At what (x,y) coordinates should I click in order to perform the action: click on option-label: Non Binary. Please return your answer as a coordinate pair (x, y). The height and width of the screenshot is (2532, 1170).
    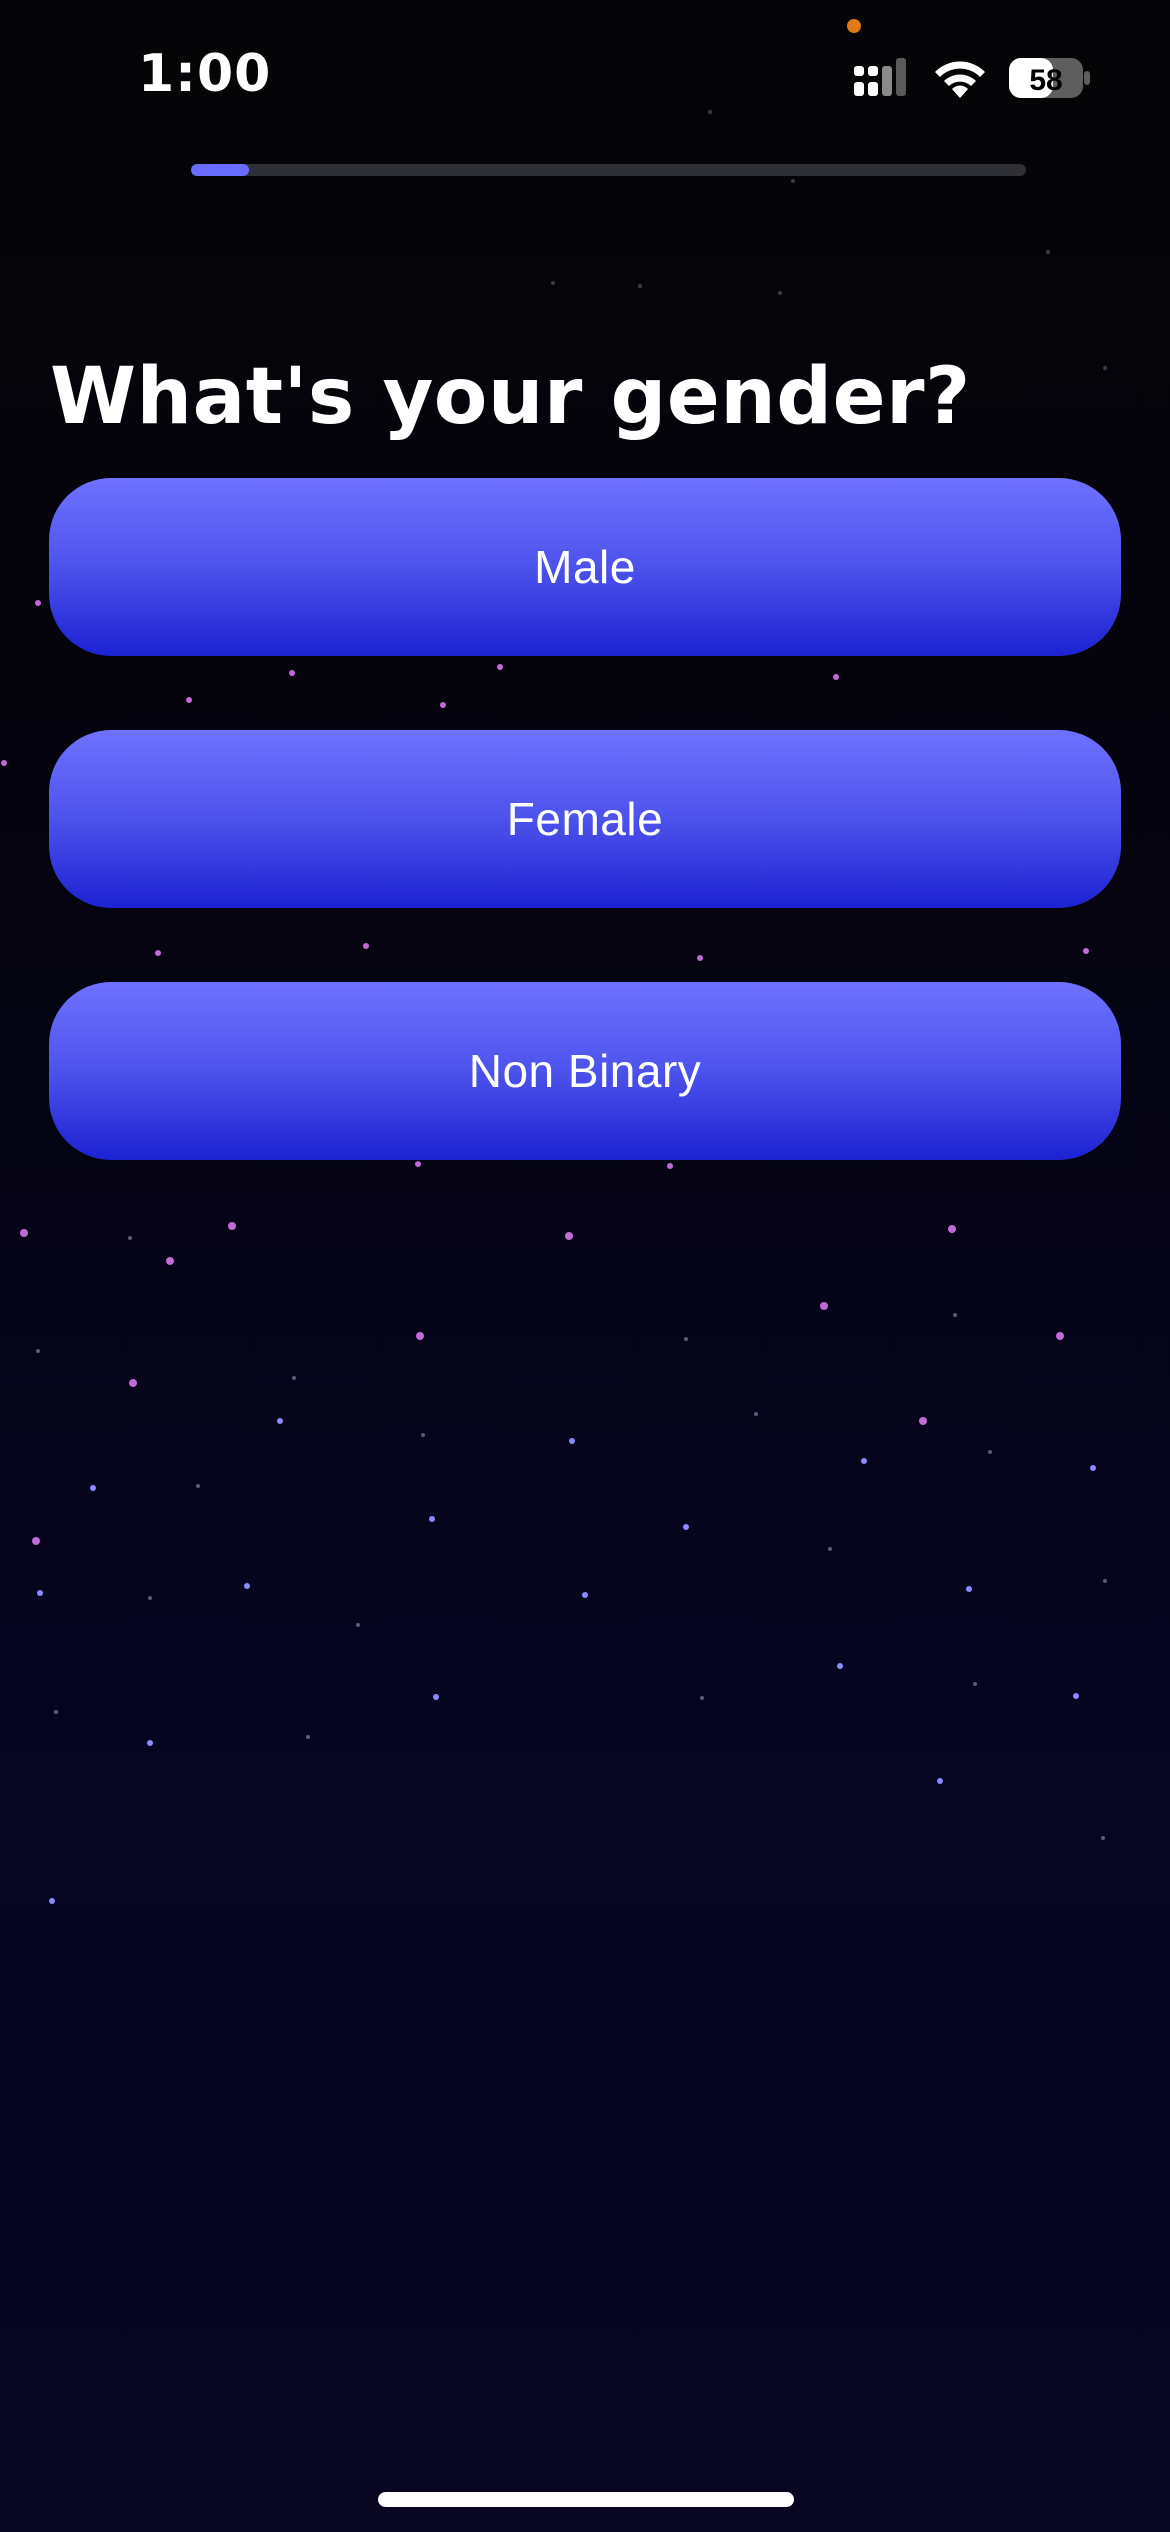
    Looking at the image, I should click on (585, 1071).